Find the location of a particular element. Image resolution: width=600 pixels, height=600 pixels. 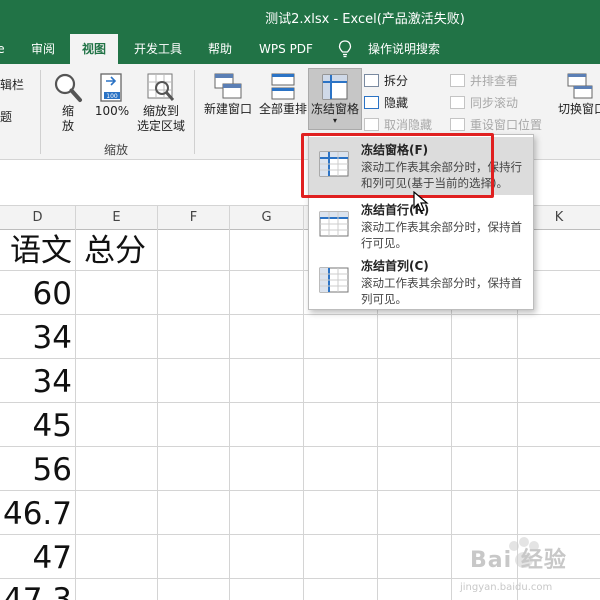

cell-d3: 34 is located at coordinates (36, 338).